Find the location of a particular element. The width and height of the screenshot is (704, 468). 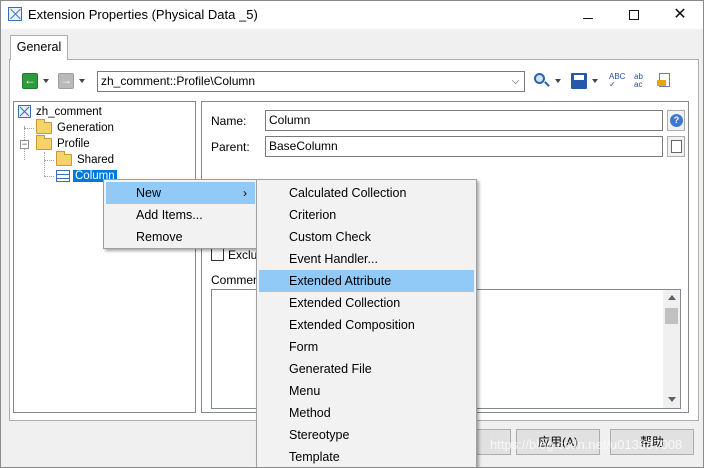

menu-item-template: Template is located at coordinates (366, 456).